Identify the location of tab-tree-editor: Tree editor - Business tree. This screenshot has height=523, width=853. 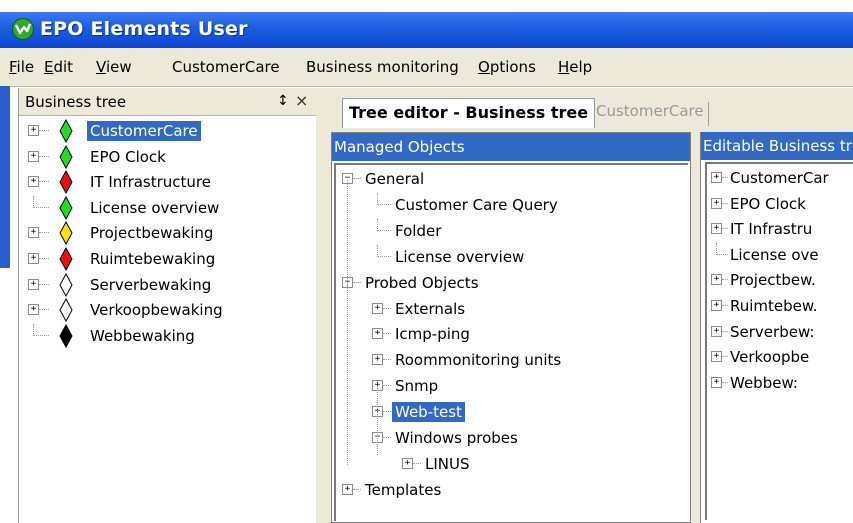
(469, 113).